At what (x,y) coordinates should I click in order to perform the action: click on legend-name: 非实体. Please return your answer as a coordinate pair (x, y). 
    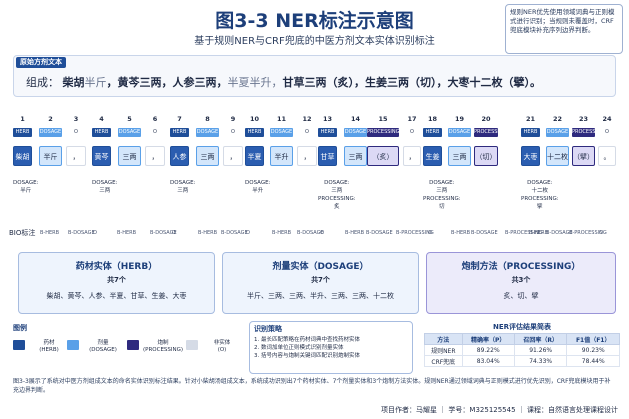
    Looking at the image, I should click on (222, 343).